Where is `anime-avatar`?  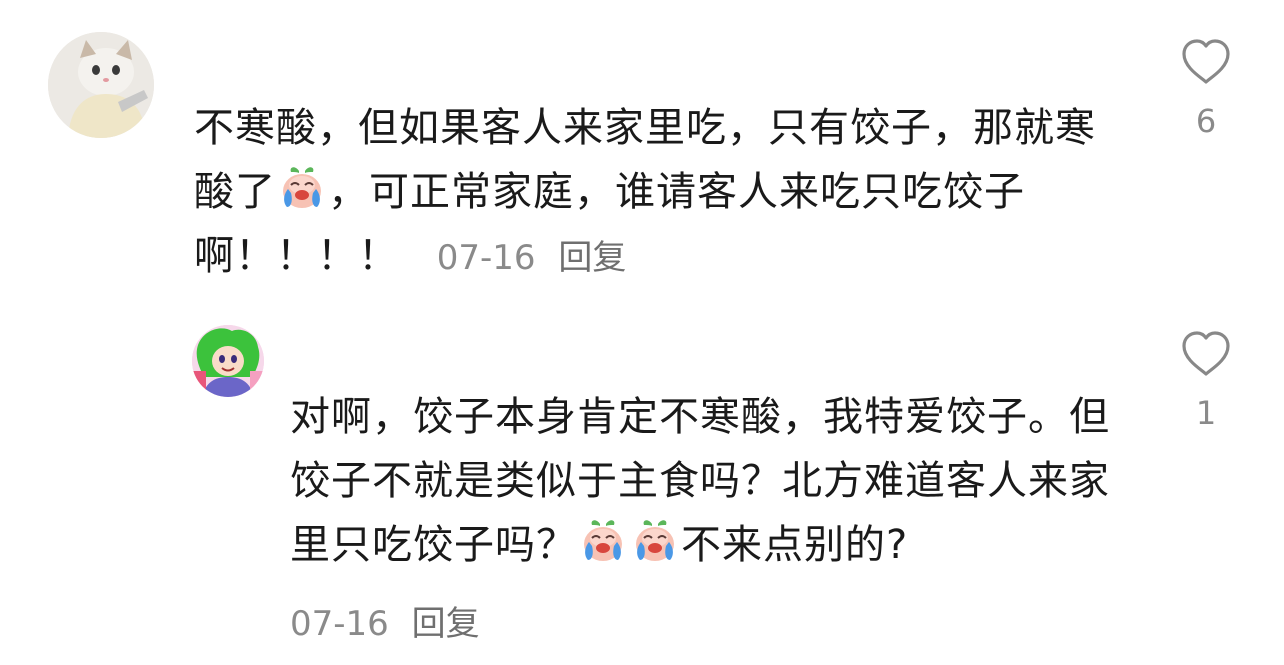
anime-avatar is located at coordinates (228, 361).